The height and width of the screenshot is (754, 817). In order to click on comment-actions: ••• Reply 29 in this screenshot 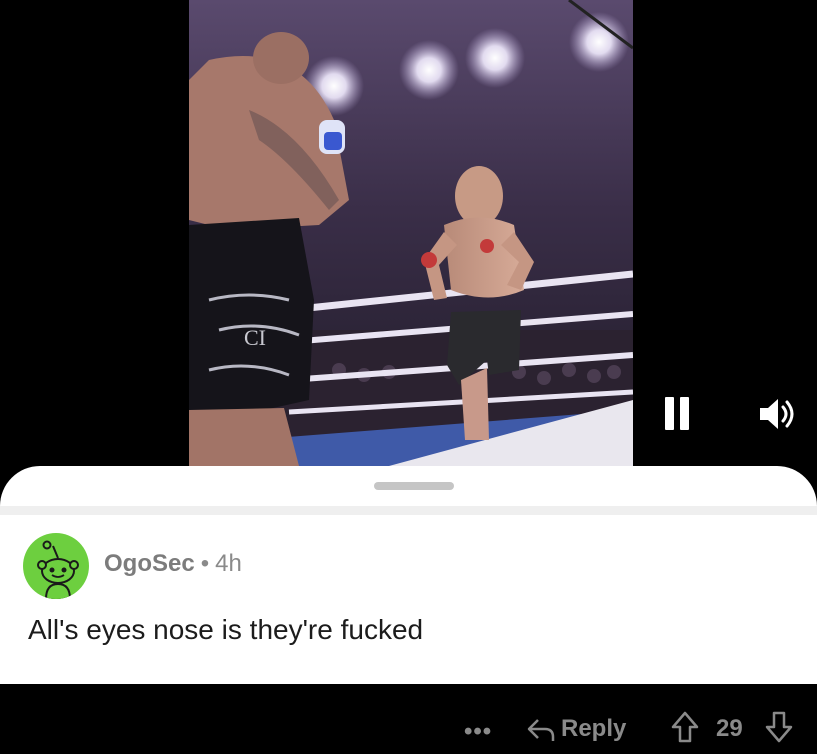, I will do `click(408, 732)`.